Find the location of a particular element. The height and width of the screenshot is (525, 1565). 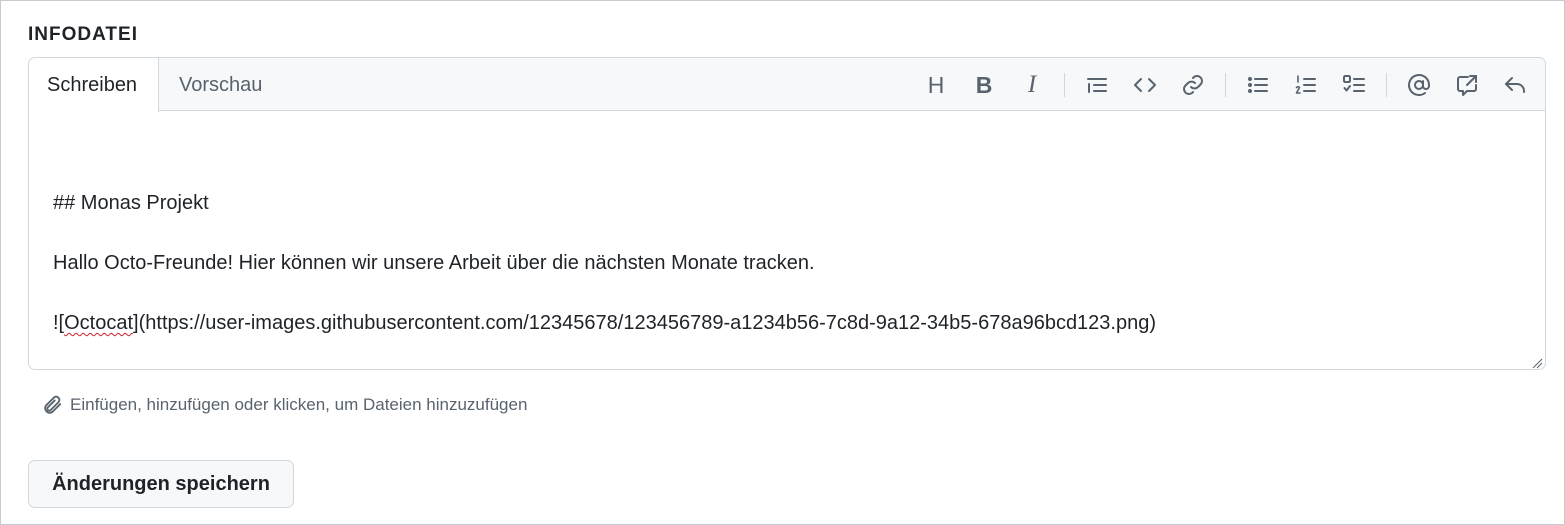

unordered-list-icon is located at coordinates (1258, 85).